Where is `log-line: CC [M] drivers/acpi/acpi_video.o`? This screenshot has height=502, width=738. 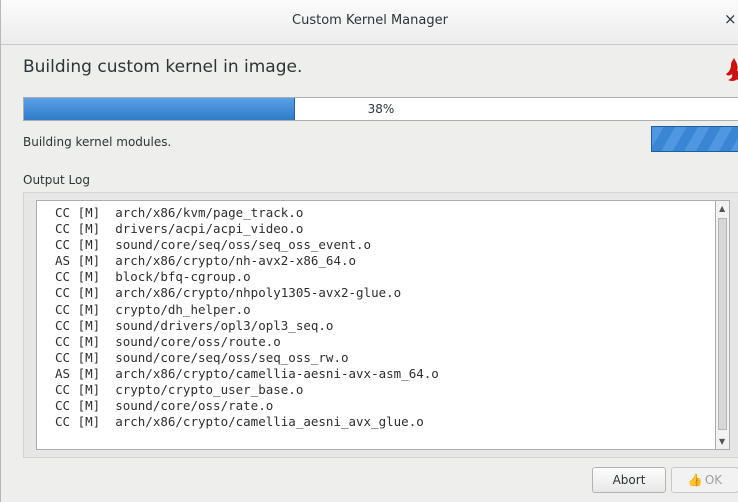 log-line: CC [M] drivers/acpi/acpi_video.o is located at coordinates (179, 229).